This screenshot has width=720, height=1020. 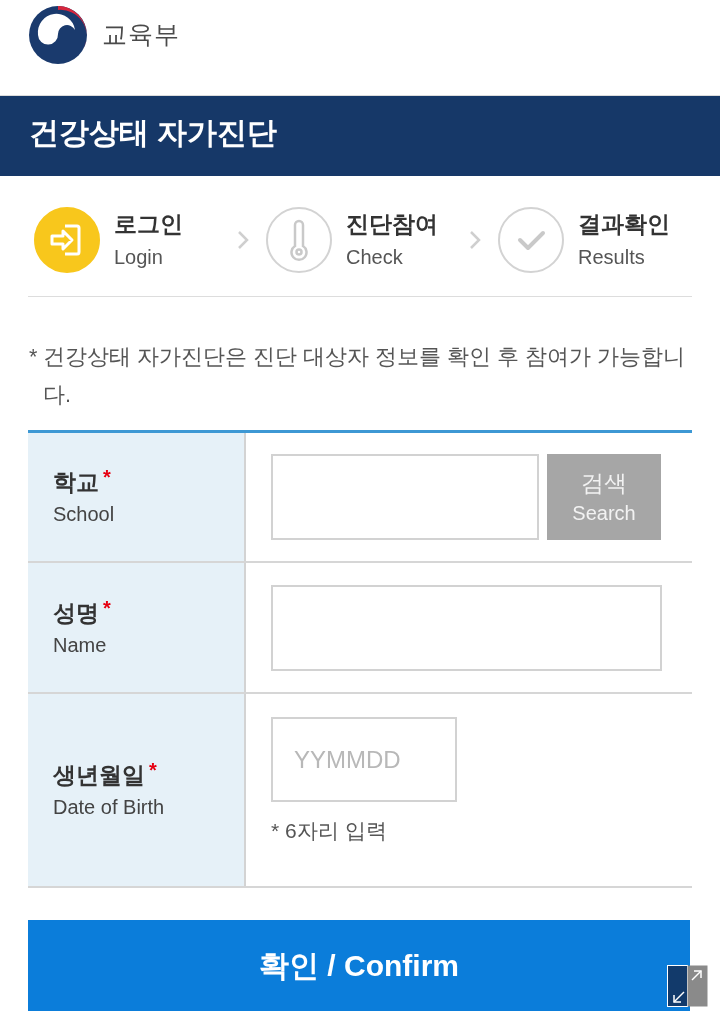 I want to click on step-label: 진단참여, so click(x=392, y=224).